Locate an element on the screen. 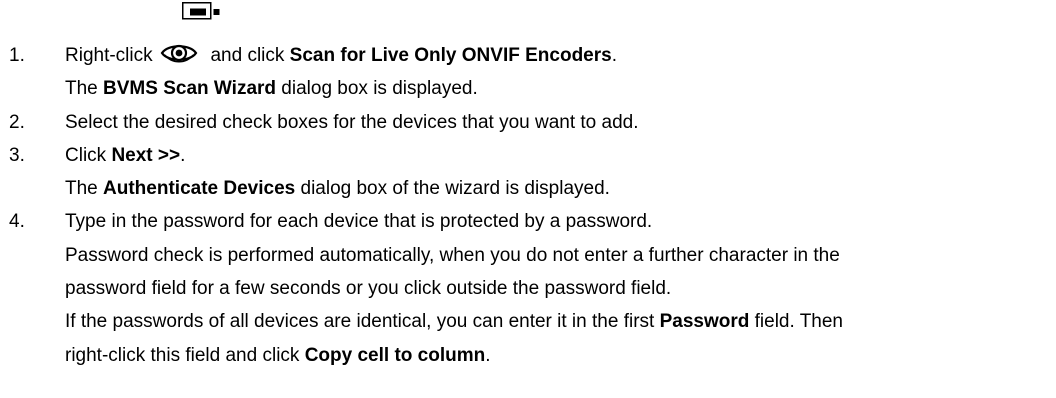 This screenshot has width=1056, height=398. step-number: 2. is located at coordinates (17, 122).